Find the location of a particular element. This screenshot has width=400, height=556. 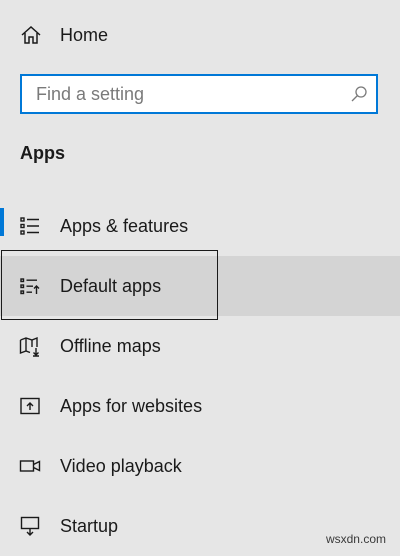

selection-indicator is located at coordinates (2, 222).